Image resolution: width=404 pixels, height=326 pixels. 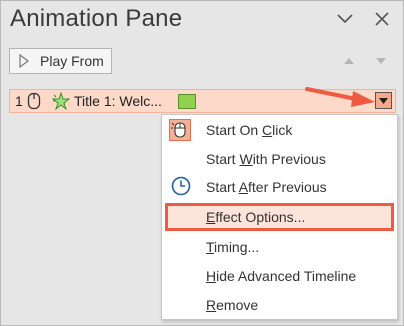 What do you see at coordinates (249, 130) in the screenshot?
I see `menu-item-label: Start On Click` at bounding box center [249, 130].